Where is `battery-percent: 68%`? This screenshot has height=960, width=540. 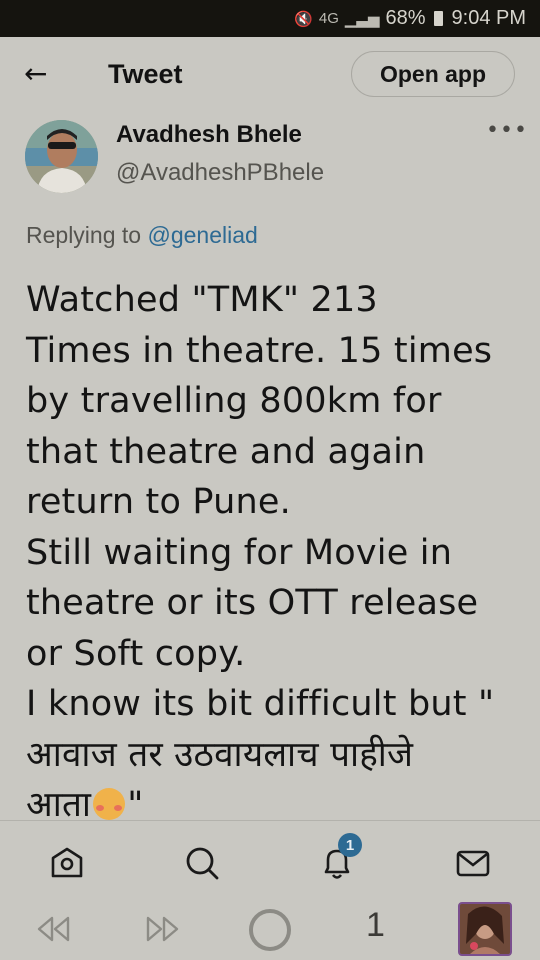 battery-percent: 68% is located at coordinates (405, 18).